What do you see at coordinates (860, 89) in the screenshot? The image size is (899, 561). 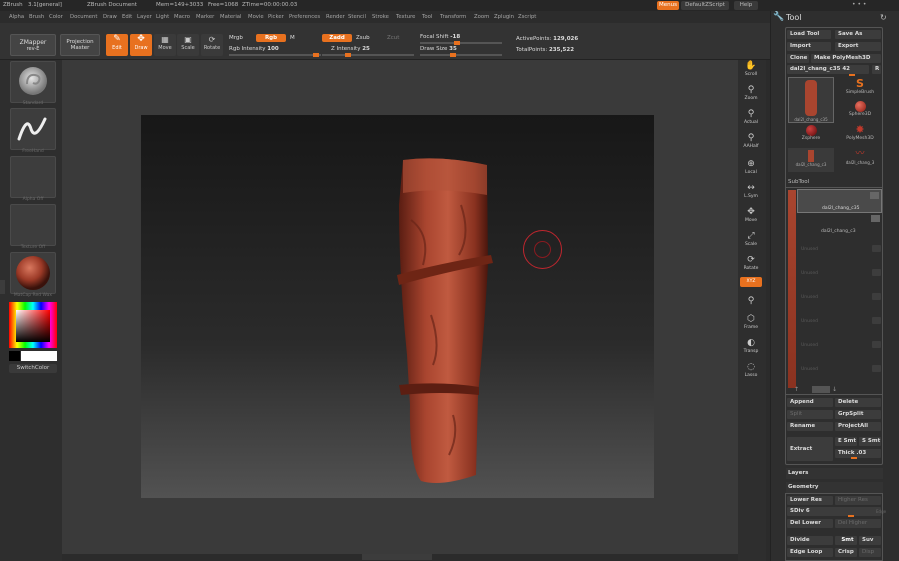 I see `tool-thumb-simplebrush: S SimpleBrush` at bounding box center [860, 89].